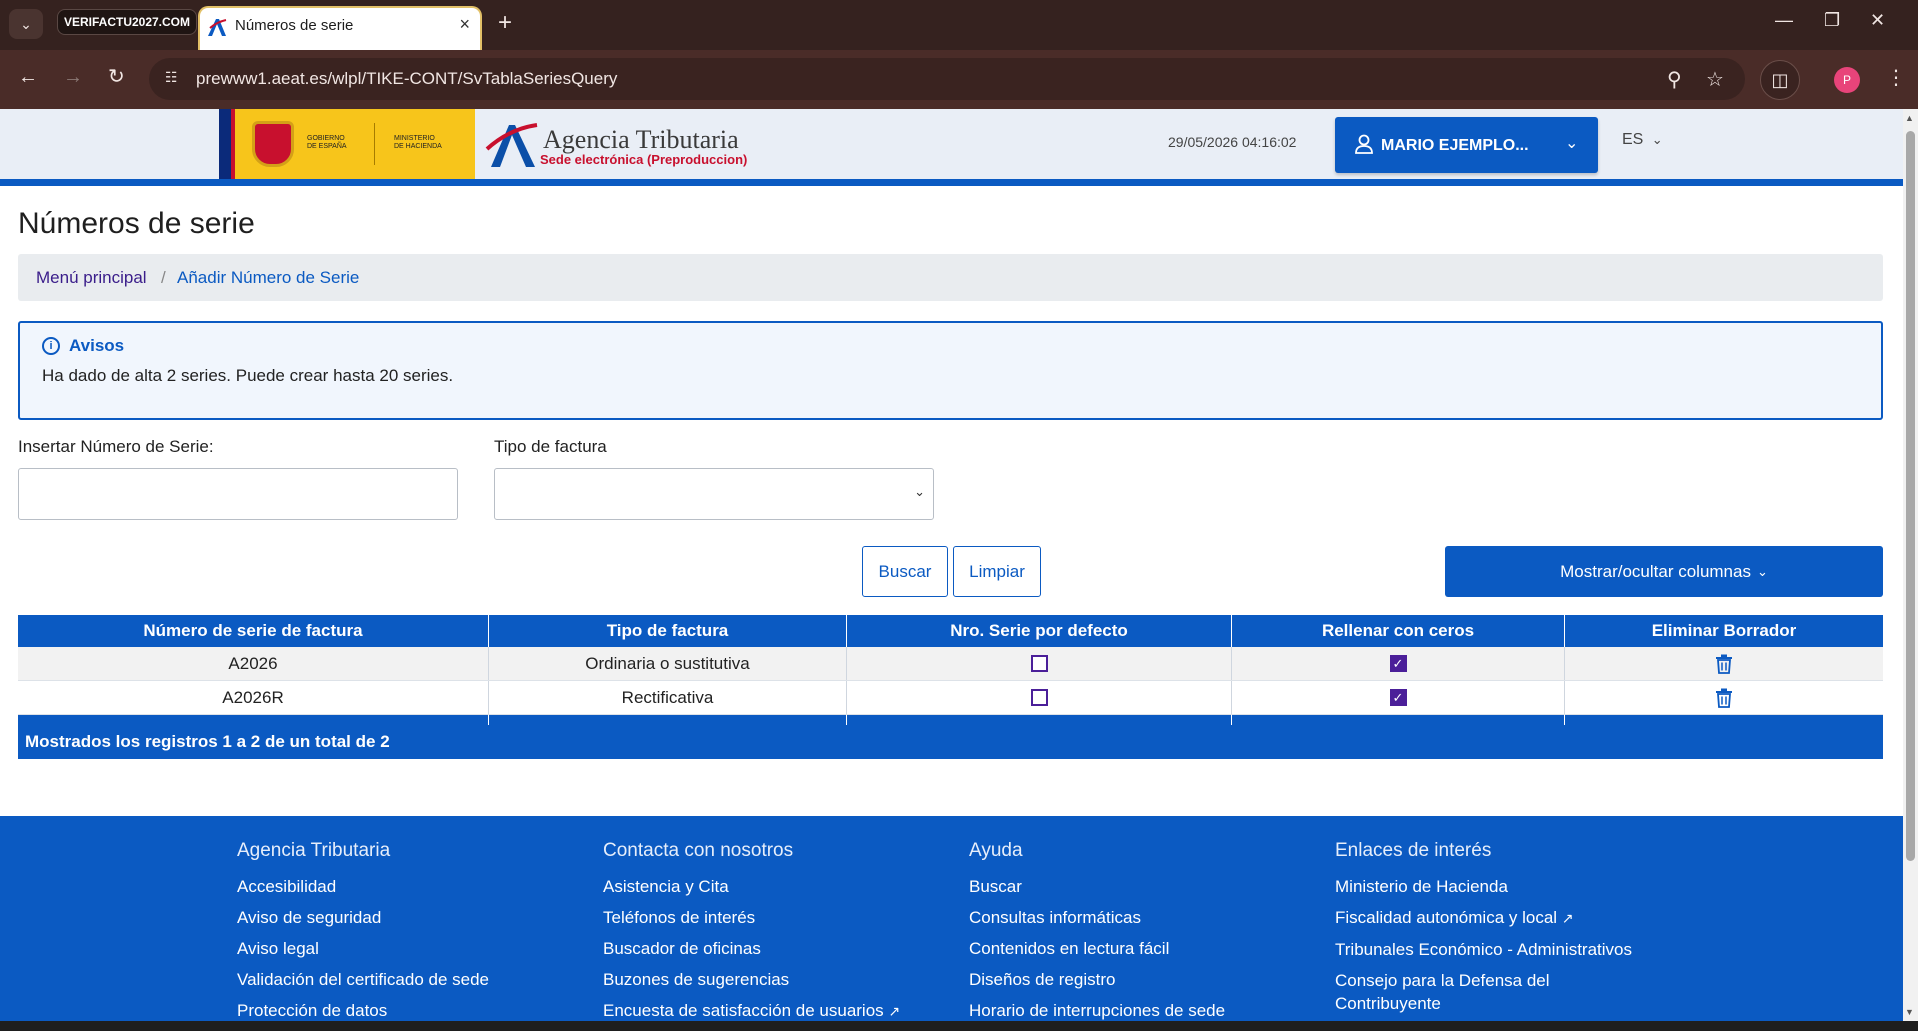 The width and height of the screenshot is (1918, 1031). I want to click on footer-link: Accesibilidad, so click(363, 886).